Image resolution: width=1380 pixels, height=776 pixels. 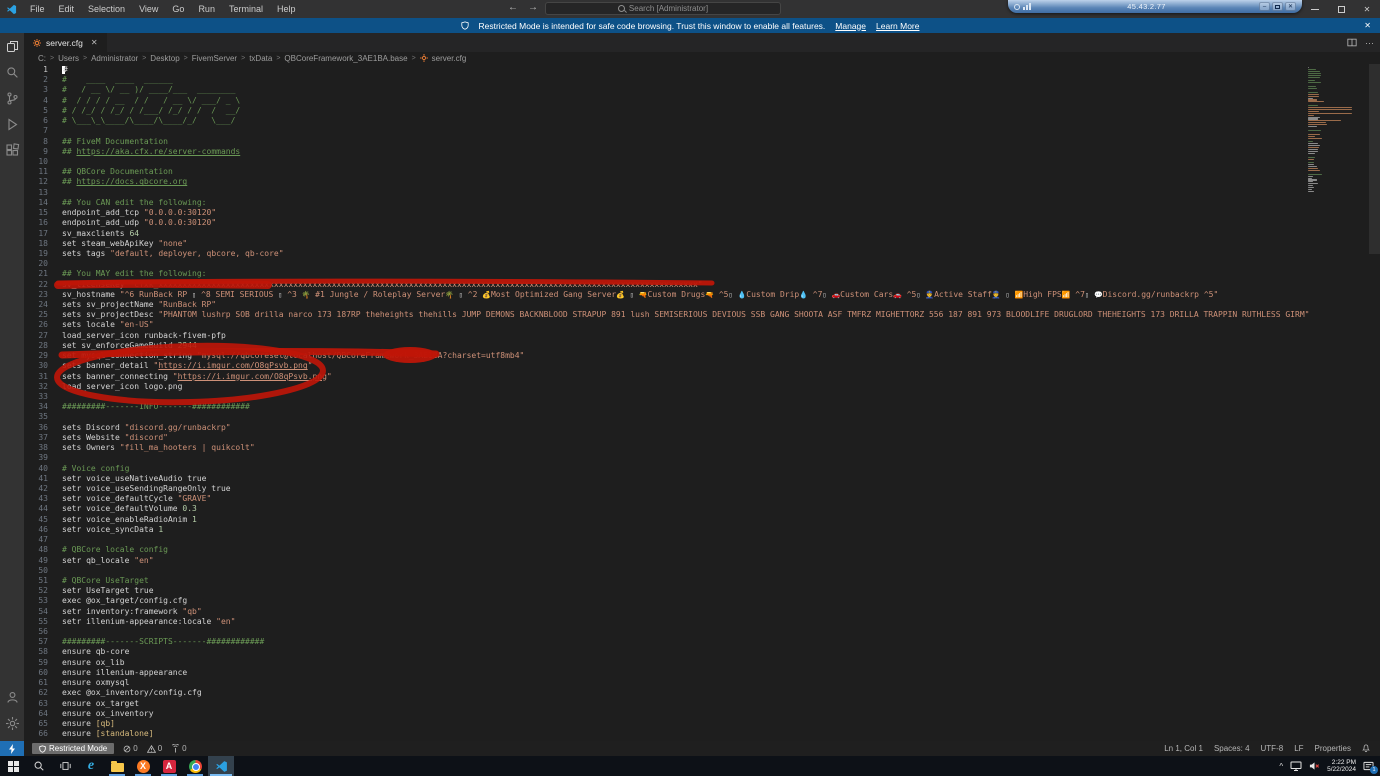 I want to click on action-center-button: 1, so click(x=1370, y=767).